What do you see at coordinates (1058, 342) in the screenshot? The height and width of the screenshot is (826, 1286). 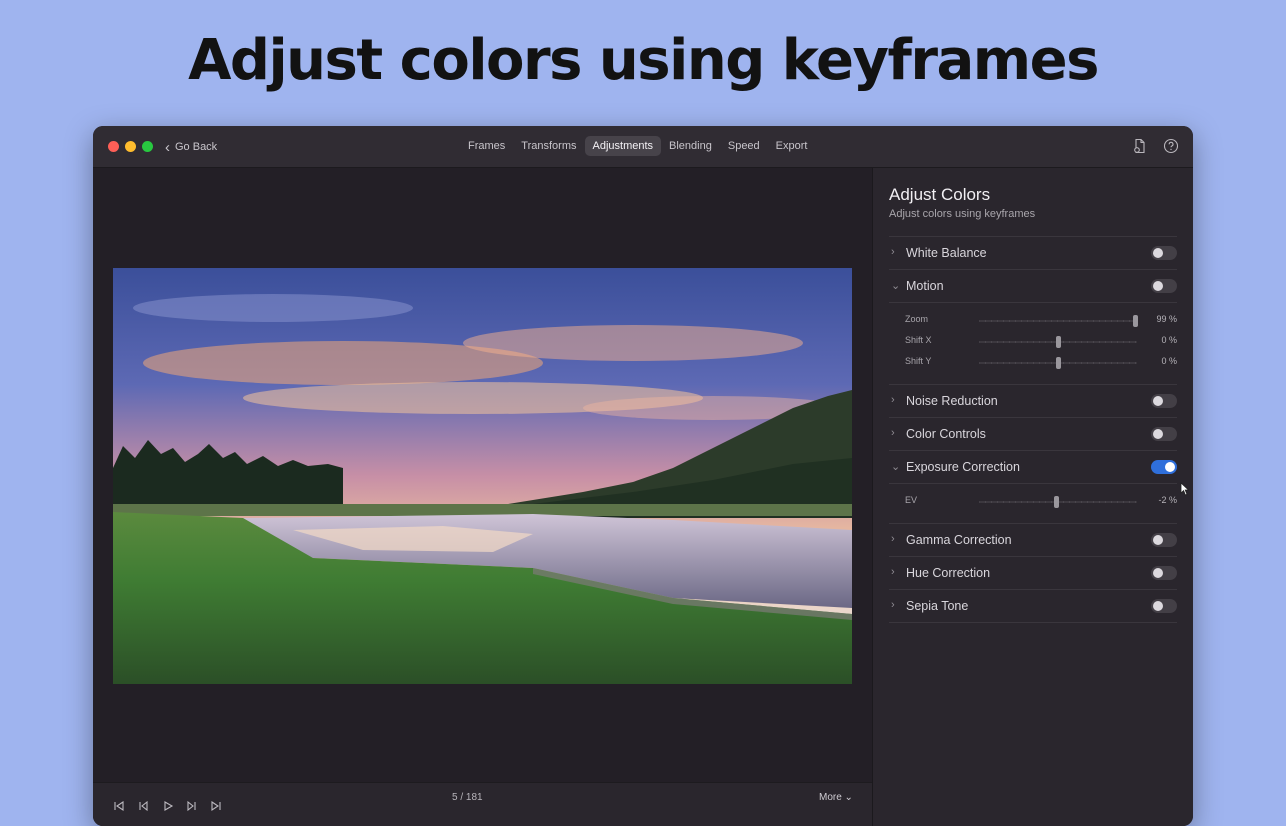 I see `shift-x-slider-thumb` at bounding box center [1058, 342].